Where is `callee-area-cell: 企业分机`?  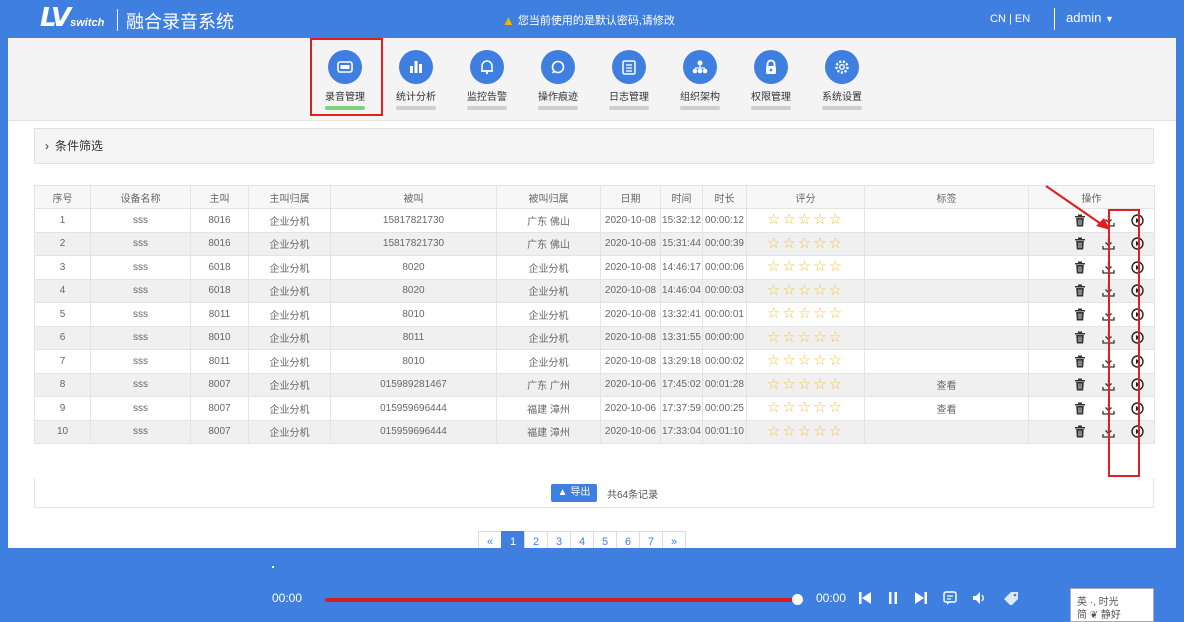
callee-area-cell: 企业分机 is located at coordinates (548, 340).